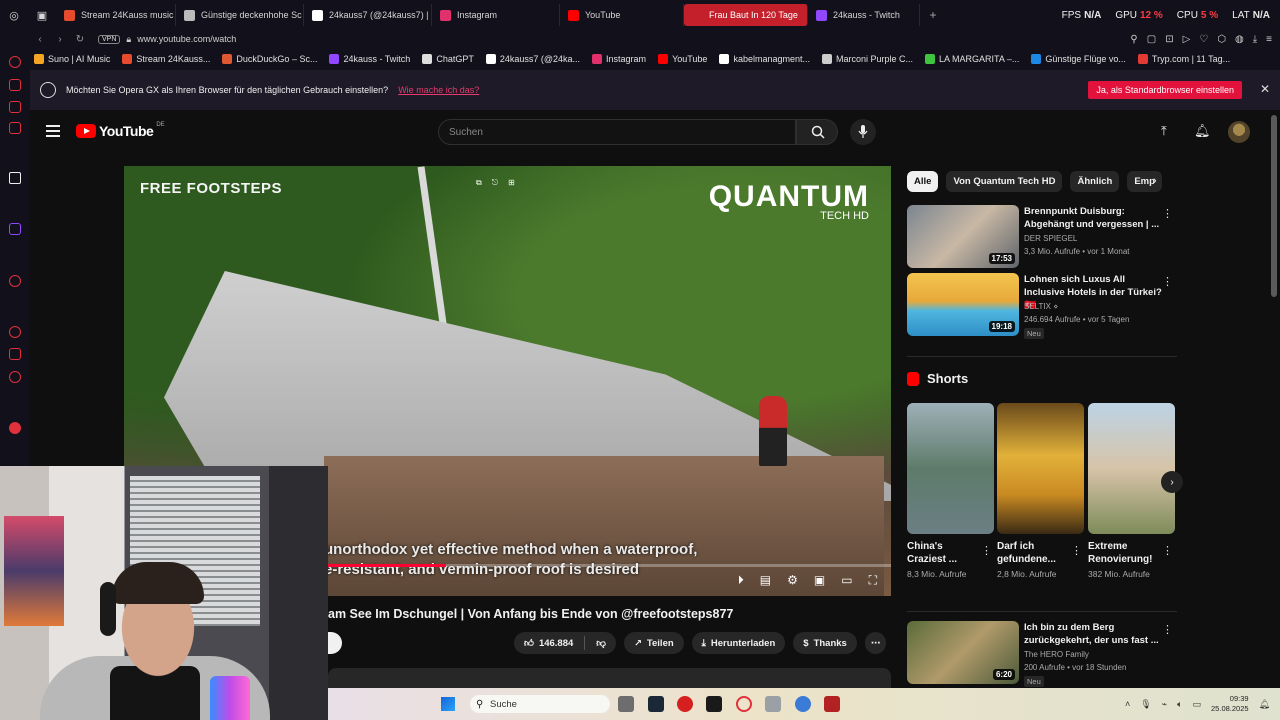 This screenshot has height=720, width=1280. What do you see at coordinates (368, 15) in the screenshot?
I see `browser-tab: 24kauss7 (@24kauss7) |` at bounding box center [368, 15].